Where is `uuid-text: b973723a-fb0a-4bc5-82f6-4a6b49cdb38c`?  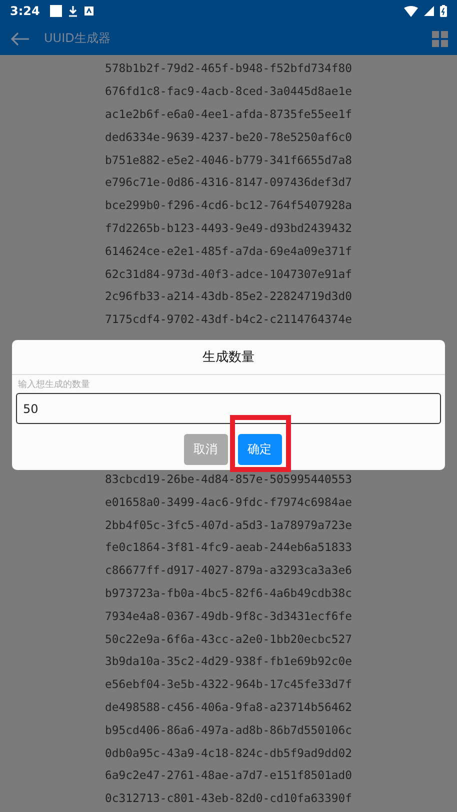 uuid-text: b973723a-fb0a-4bc5-82f6-4a6b49cdb38c is located at coordinates (228, 593).